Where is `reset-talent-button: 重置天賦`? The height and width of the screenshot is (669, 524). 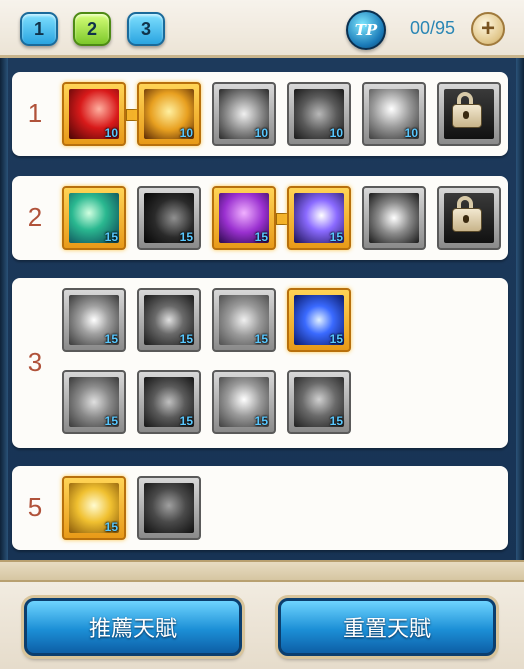
reset-talent-button: 重置天賦 is located at coordinates (387, 627).